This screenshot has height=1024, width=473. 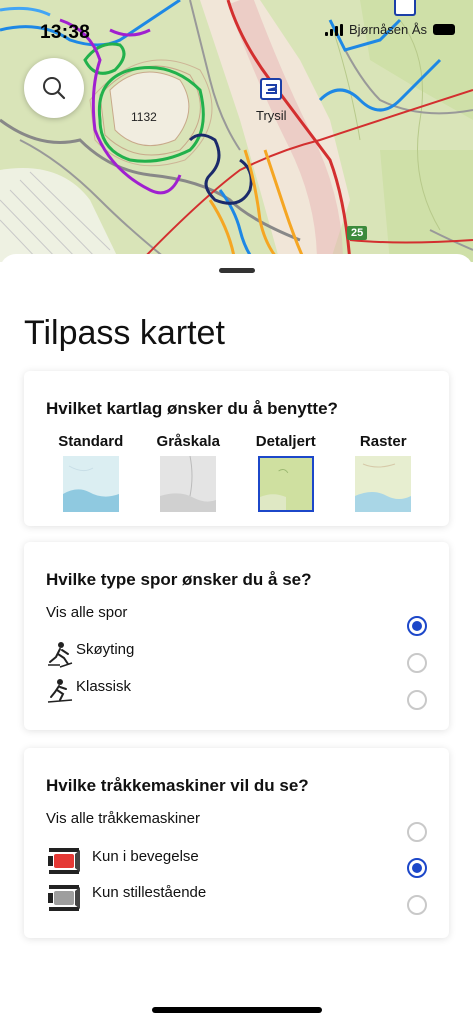 I want to click on groomer-option-moving-radio, so click(x=417, y=868).